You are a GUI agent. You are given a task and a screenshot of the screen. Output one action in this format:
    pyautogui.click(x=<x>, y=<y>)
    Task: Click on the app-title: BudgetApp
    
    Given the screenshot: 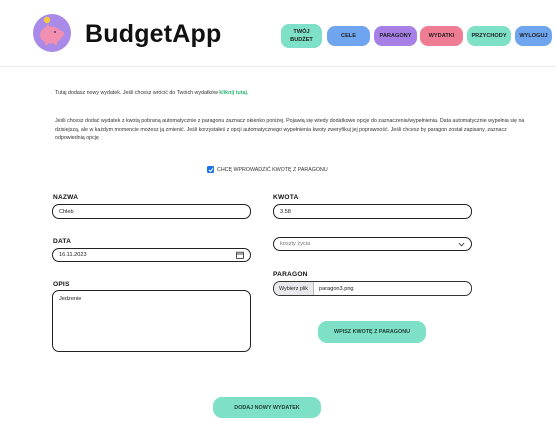 What is the action you would take?
    pyautogui.click(x=153, y=34)
    